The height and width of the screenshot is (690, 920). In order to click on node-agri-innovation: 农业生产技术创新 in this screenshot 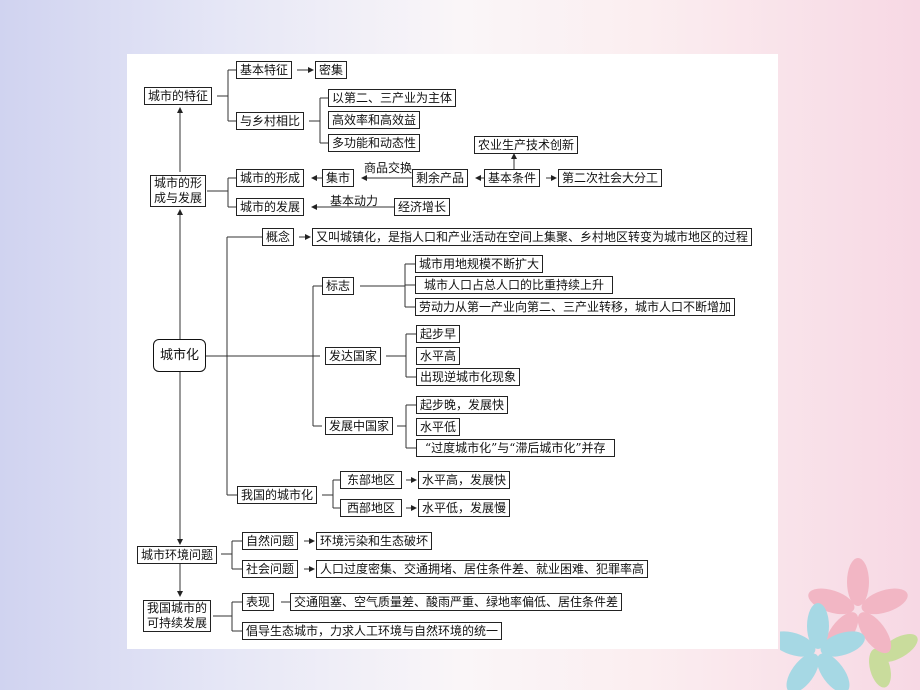, I will do `click(526, 145)`.